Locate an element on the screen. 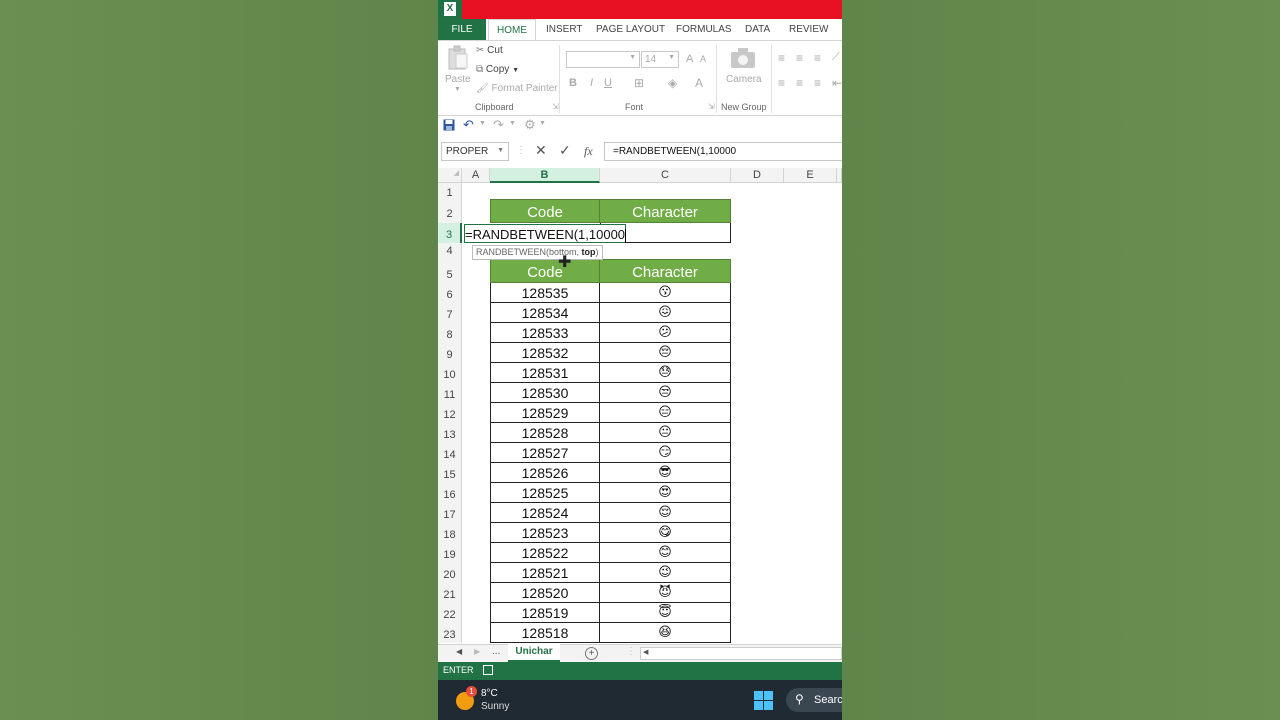 The image size is (1280, 720). undo-icon: ↶ is located at coordinates (468, 125).